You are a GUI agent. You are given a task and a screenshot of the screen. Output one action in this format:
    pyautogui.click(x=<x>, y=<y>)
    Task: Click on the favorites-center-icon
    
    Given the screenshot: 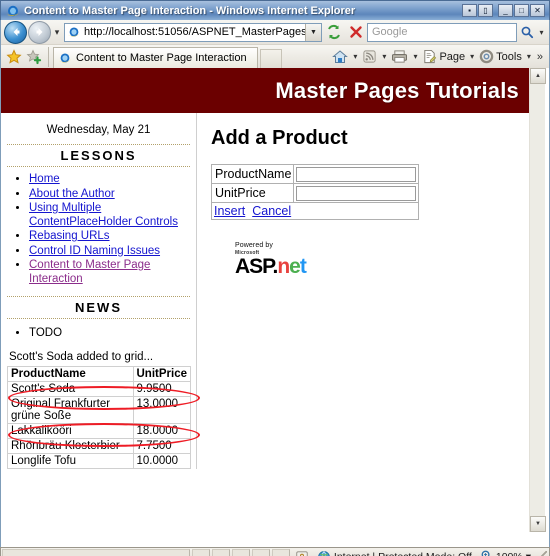 What is the action you would take?
    pyautogui.click(x=14, y=57)
    